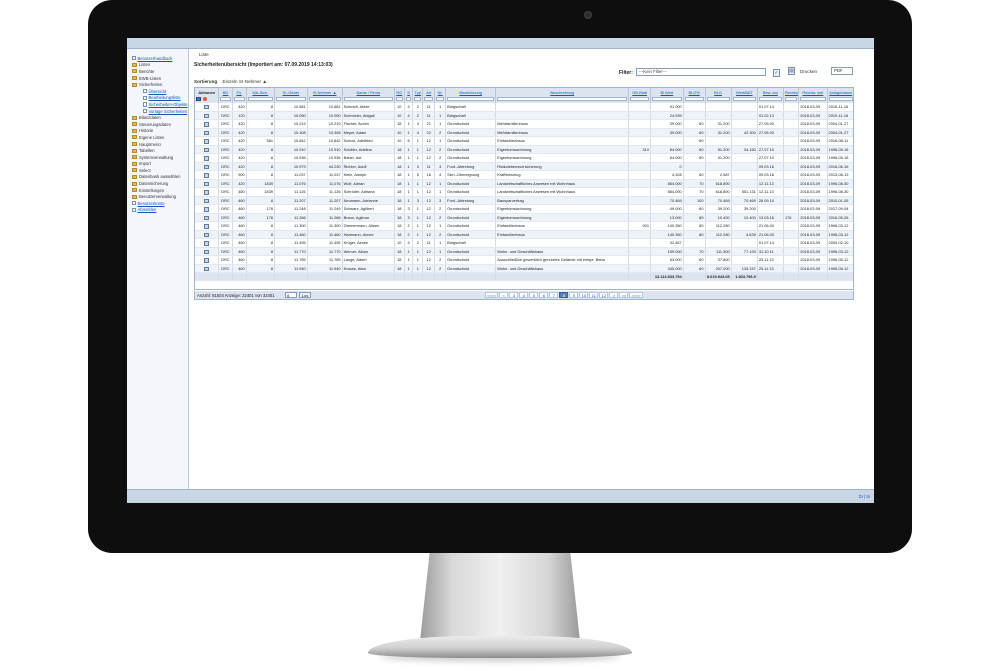 The image size is (1000, 667). What do you see at coordinates (718, 92) in the screenshot?
I see `column-header: BLG` at bounding box center [718, 92].